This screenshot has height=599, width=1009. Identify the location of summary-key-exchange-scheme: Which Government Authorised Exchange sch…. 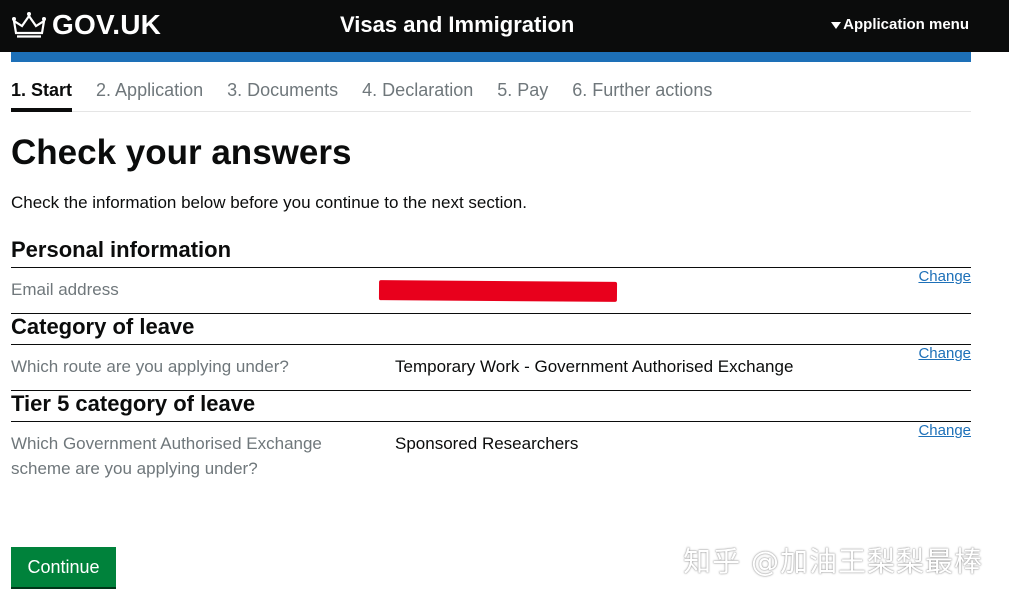
(166, 456).